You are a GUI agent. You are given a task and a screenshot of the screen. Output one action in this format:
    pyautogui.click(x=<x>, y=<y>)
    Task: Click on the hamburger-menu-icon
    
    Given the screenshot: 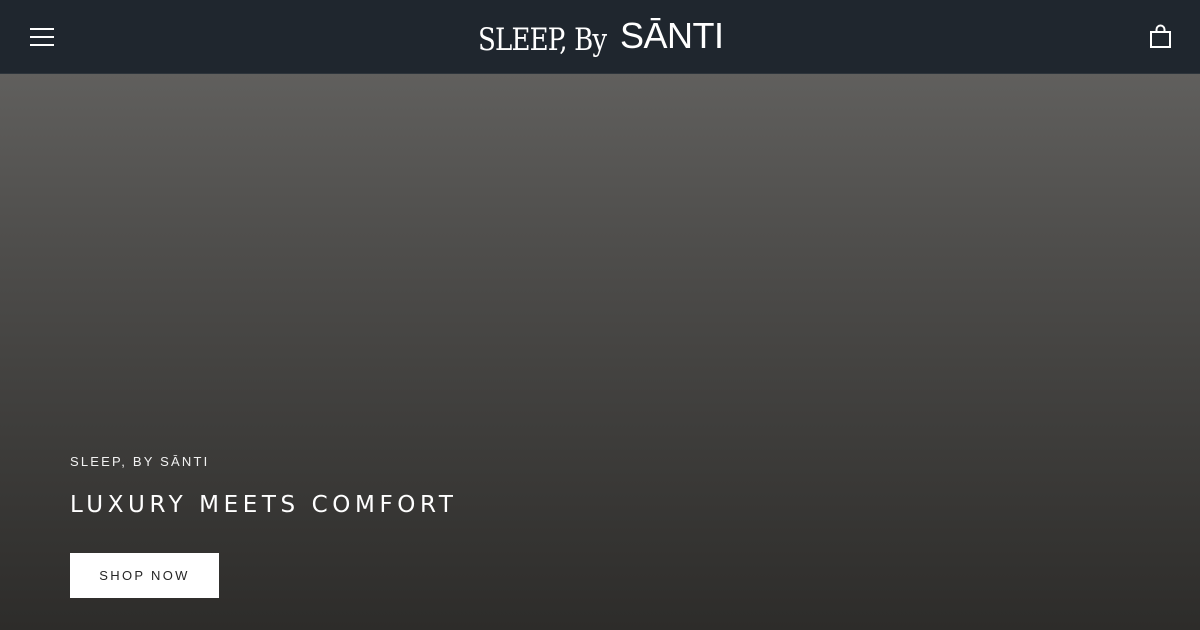 What is the action you would take?
    pyautogui.click(x=42, y=37)
    